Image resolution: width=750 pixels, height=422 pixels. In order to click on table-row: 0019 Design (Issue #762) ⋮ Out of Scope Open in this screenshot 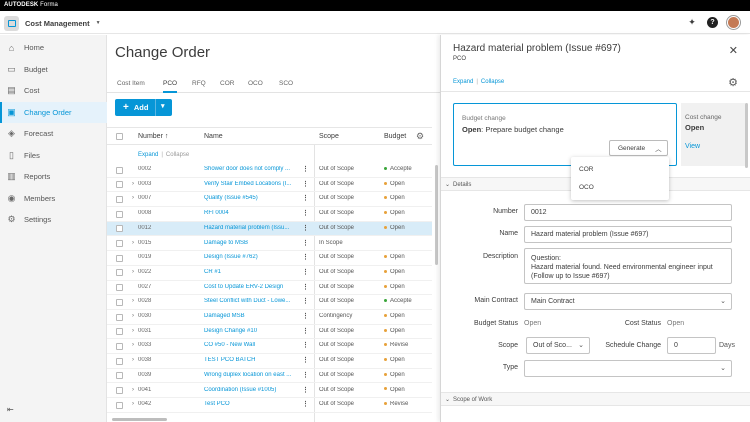, I will do `click(269, 258)`.